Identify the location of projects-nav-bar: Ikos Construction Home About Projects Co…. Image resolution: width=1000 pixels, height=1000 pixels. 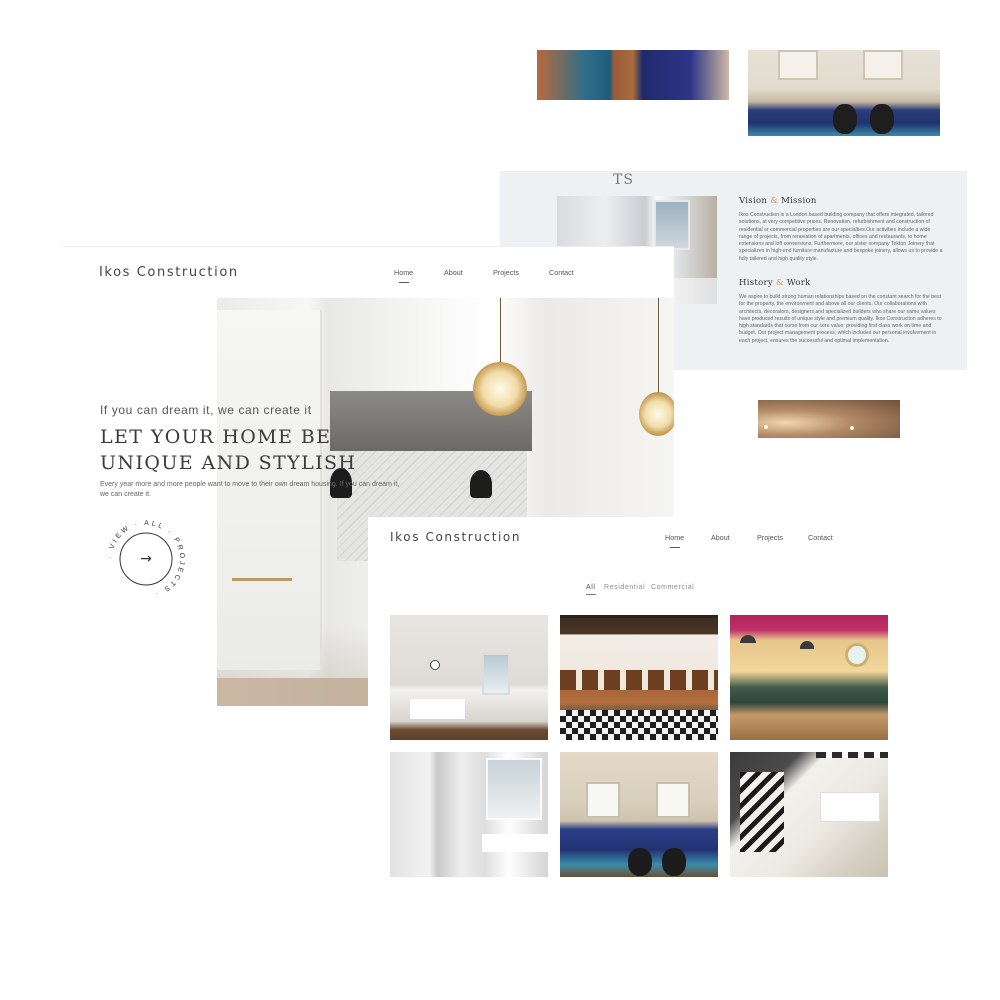
(628, 542).